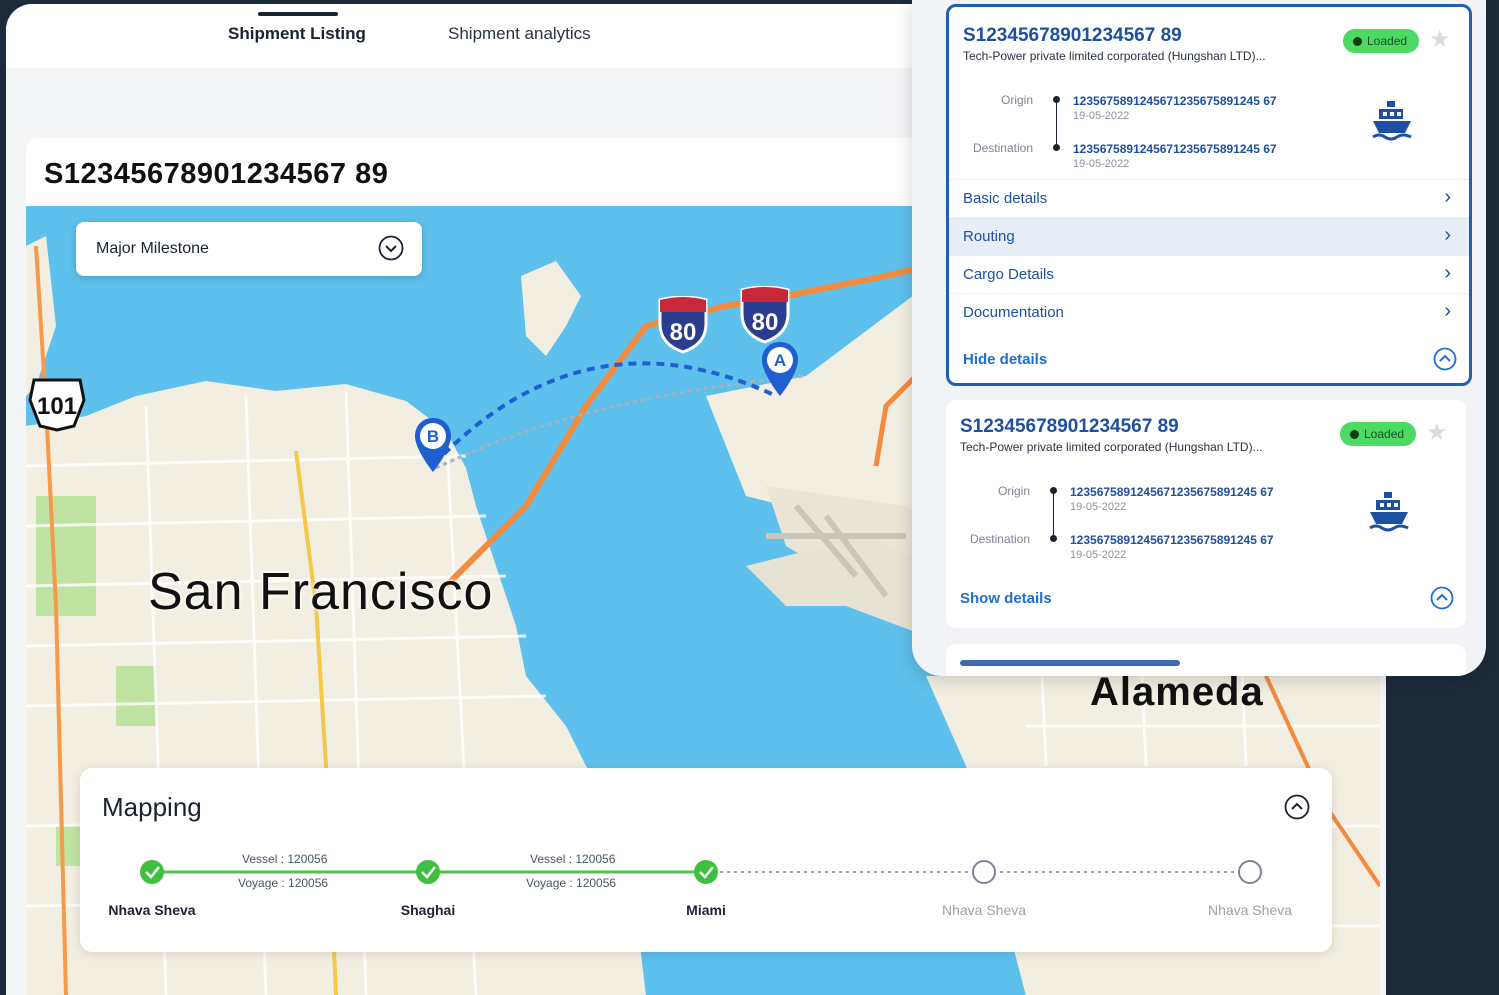 The image size is (1499, 995). I want to click on detail-row-basic-label: Basic details, so click(1005, 198).